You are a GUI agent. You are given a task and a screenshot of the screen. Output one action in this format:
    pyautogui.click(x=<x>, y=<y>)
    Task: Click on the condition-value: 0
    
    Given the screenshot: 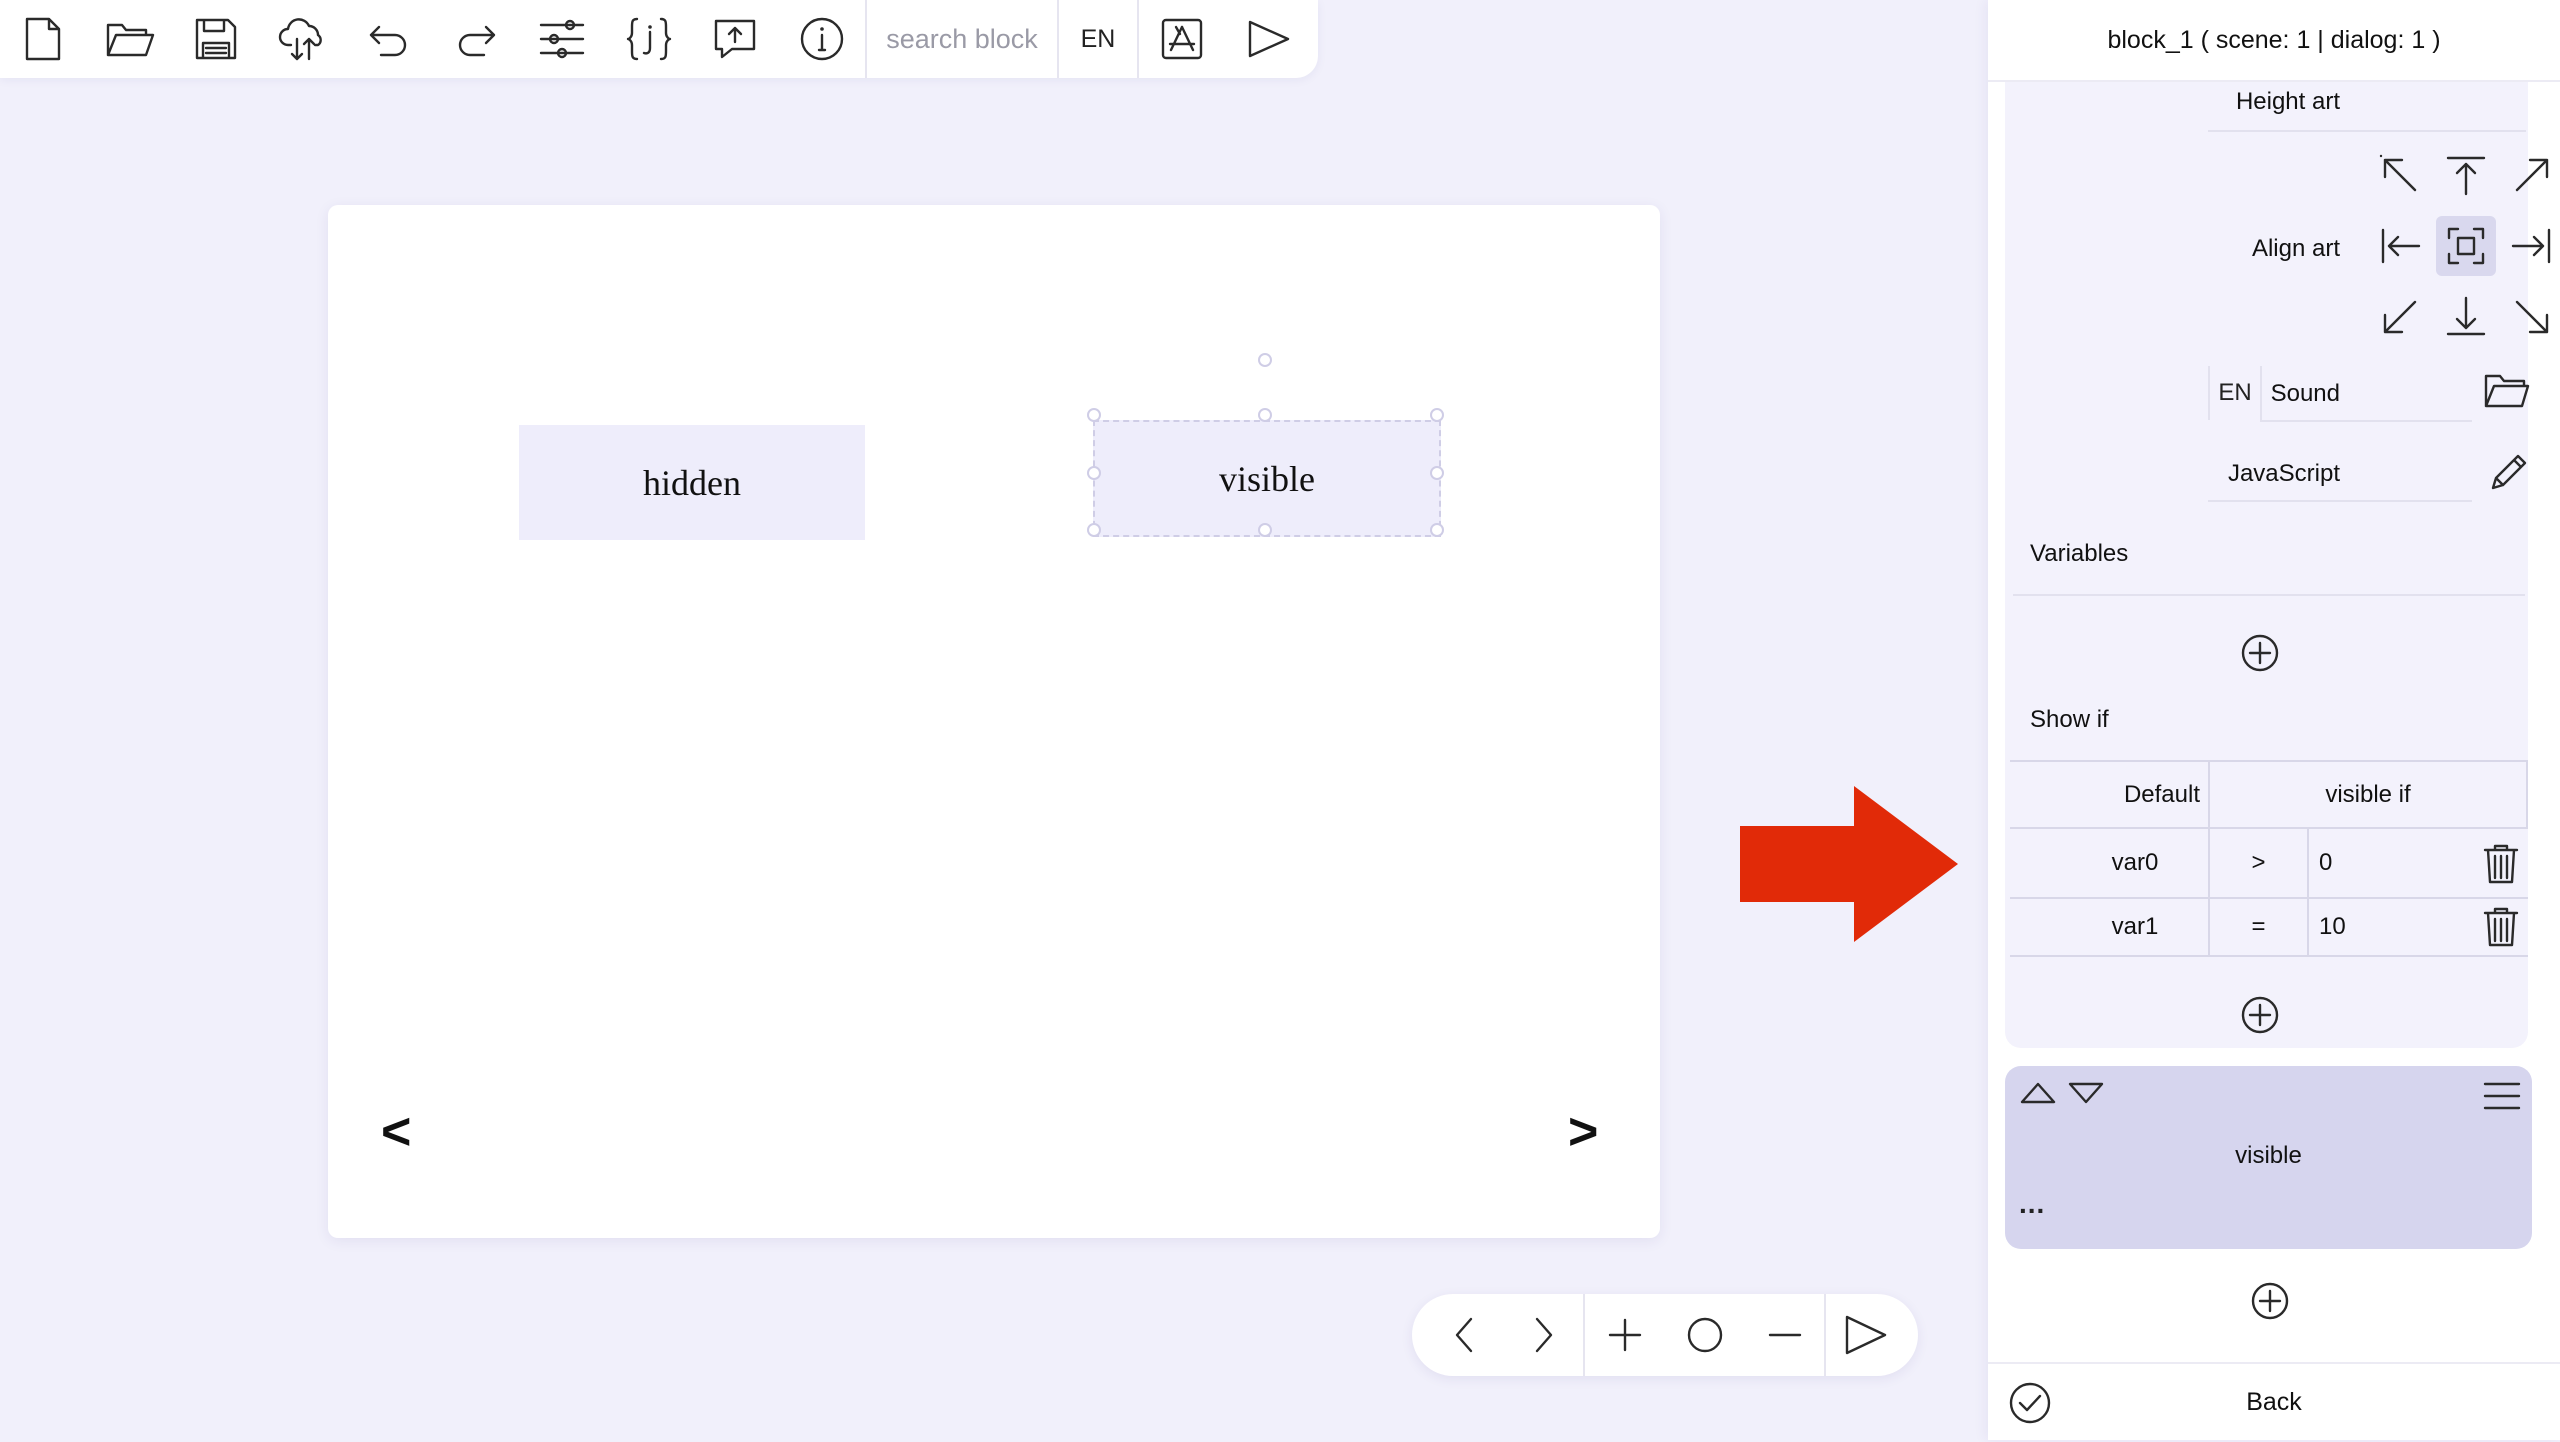 What is the action you would take?
    pyautogui.click(x=2394, y=863)
    